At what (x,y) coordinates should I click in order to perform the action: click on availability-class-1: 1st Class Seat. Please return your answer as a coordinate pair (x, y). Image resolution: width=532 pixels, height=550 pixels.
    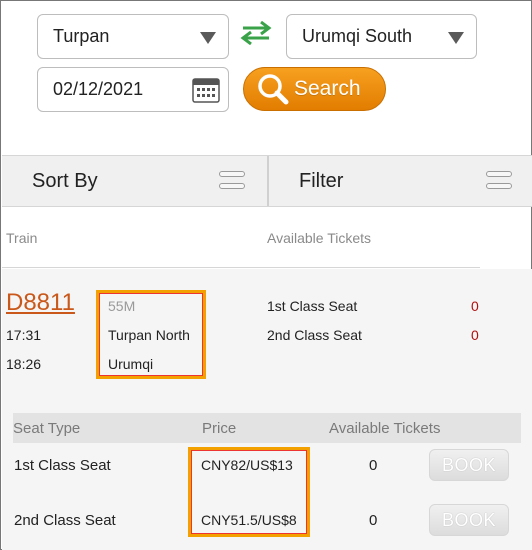
    Looking at the image, I should click on (312, 306).